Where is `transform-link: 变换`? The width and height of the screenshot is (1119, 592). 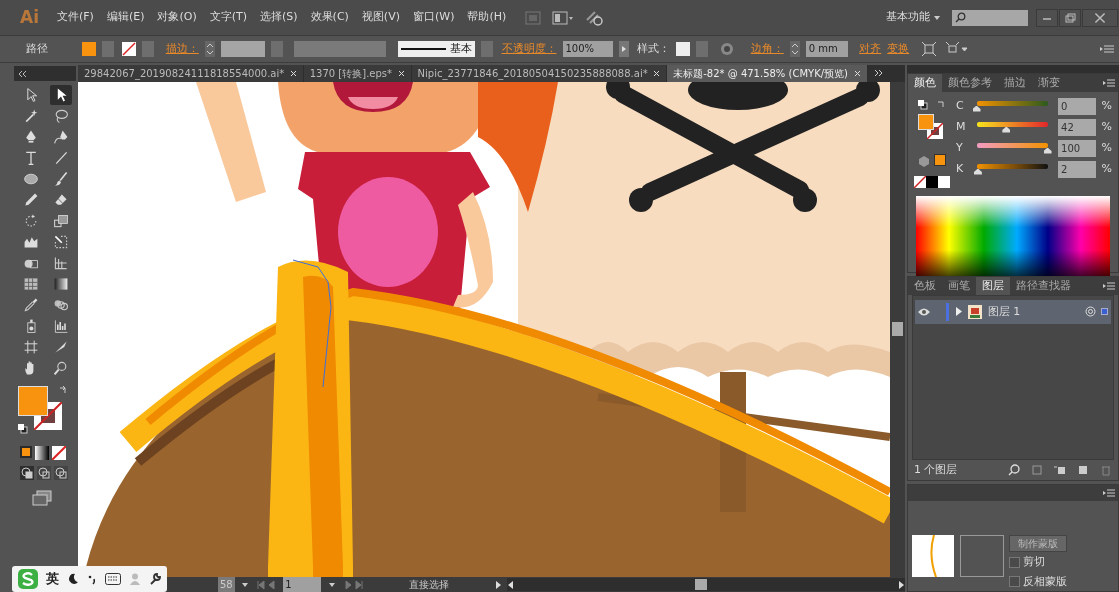
transform-link: 变换 is located at coordinates (898, 49).